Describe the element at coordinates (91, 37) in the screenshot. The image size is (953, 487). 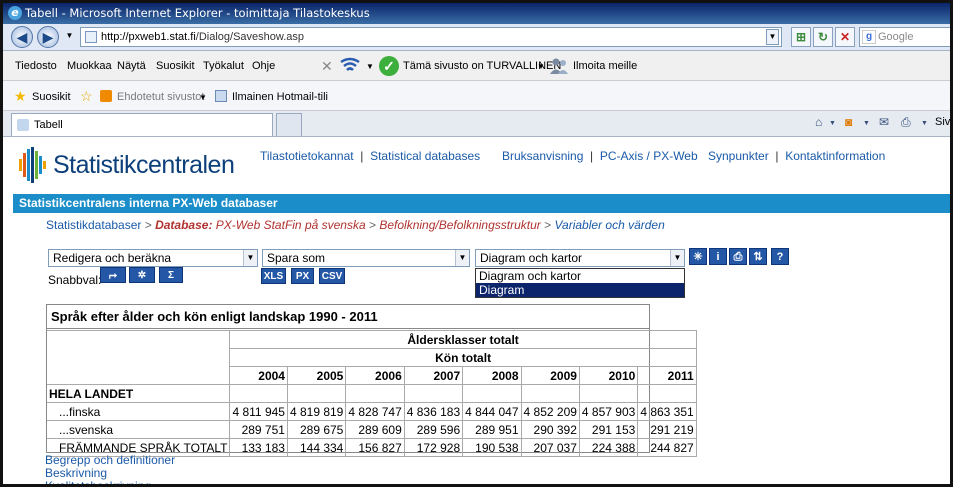
I see `page-icon` at that location.